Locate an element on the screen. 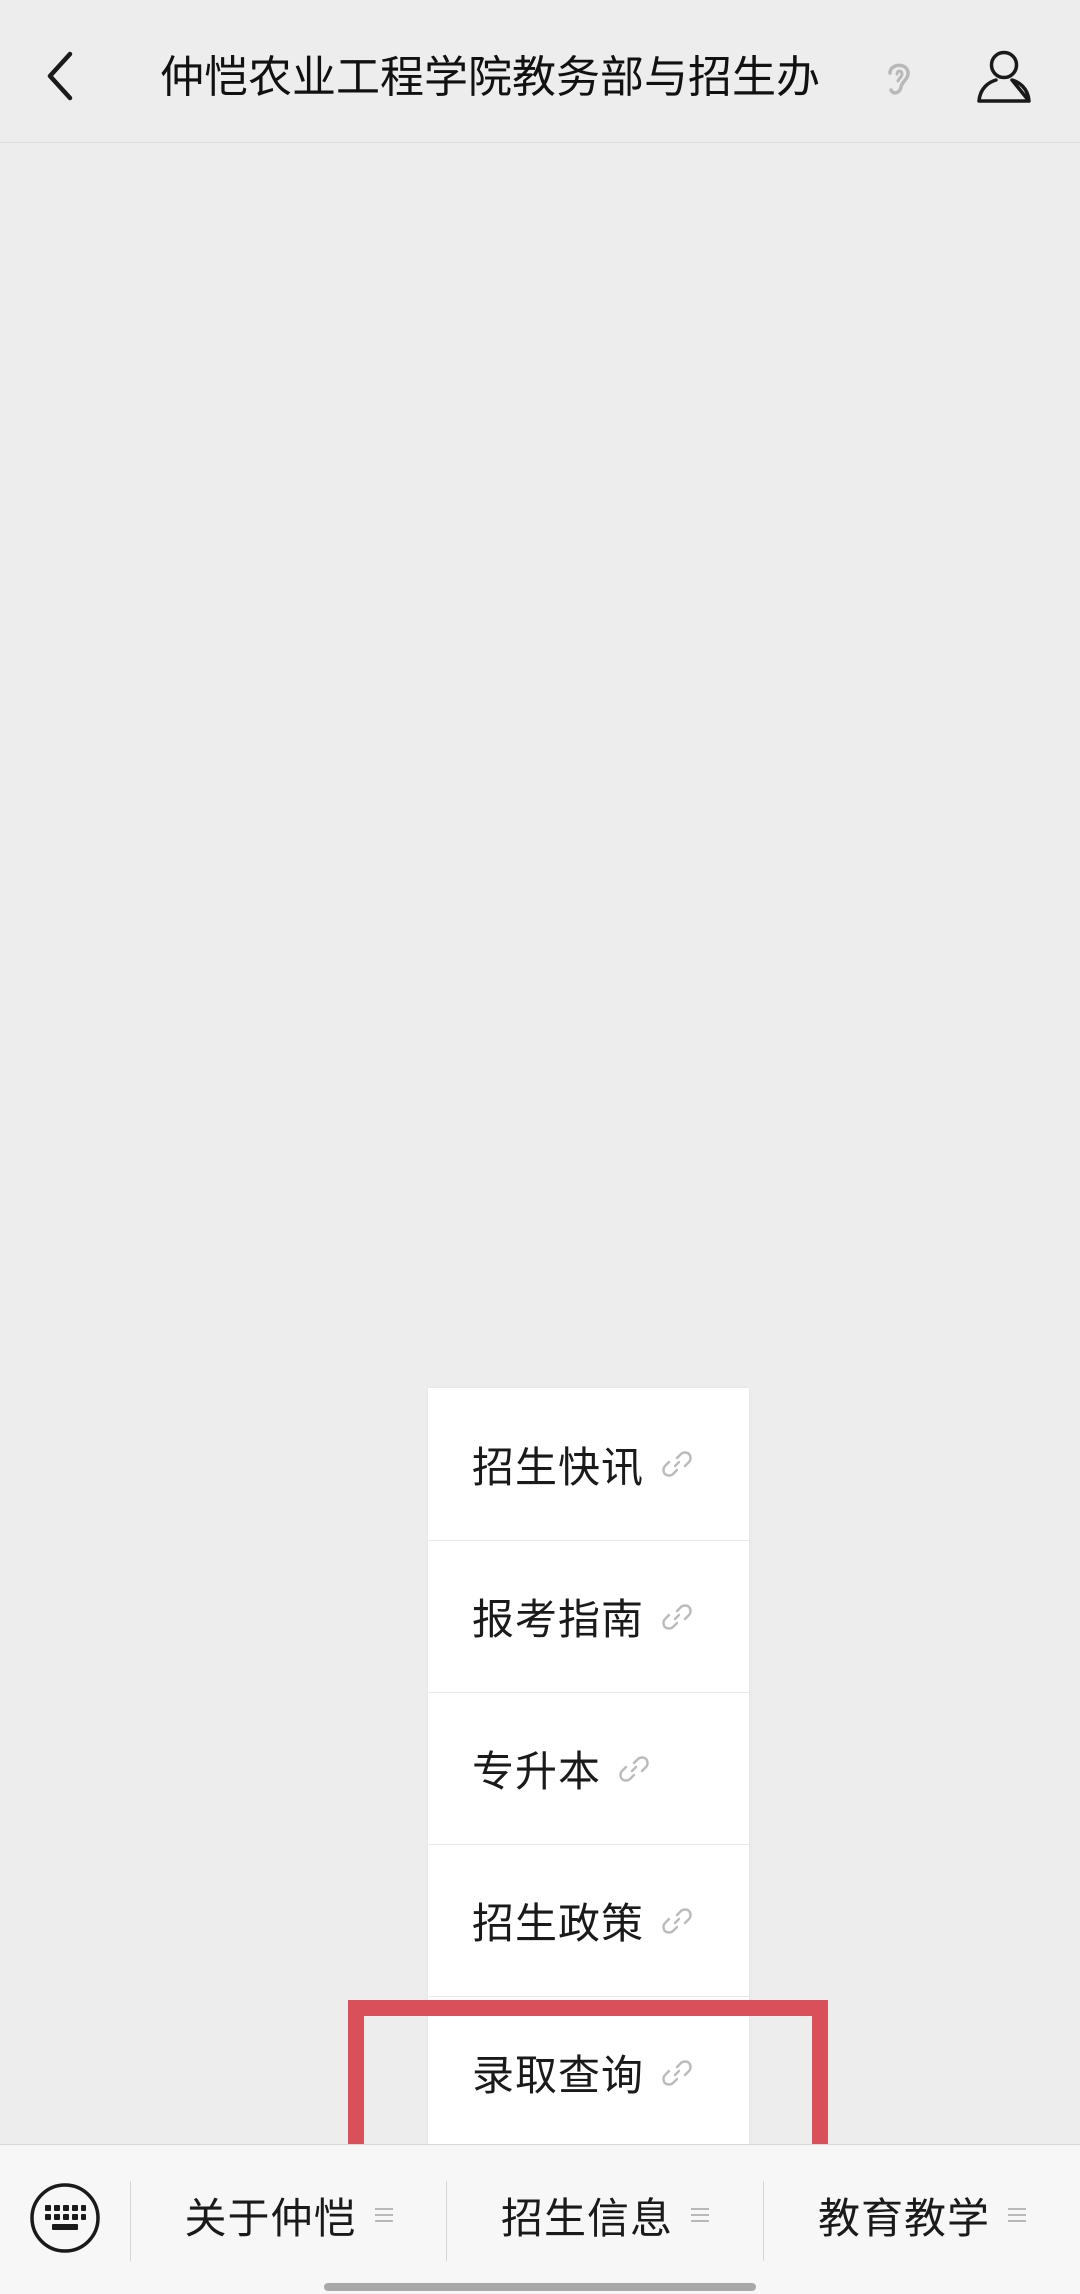 The image size is (1080, 2294). submenu-item-news: 招生快讯 is located at coordinates (588, 1464).